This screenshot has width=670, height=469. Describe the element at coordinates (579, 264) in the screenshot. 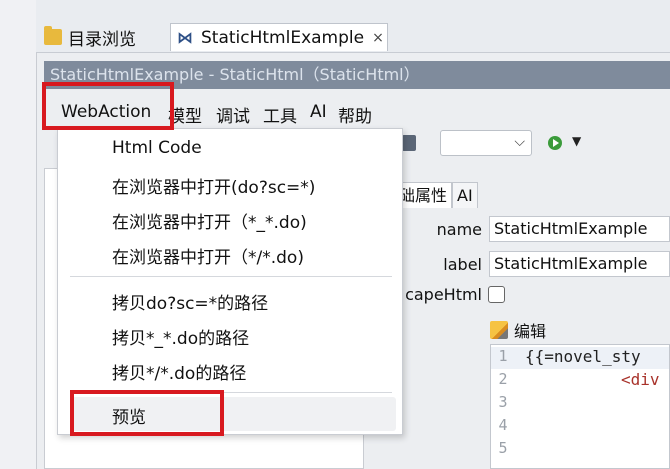

I see `label-field: StaticHtmlExample` at that location.